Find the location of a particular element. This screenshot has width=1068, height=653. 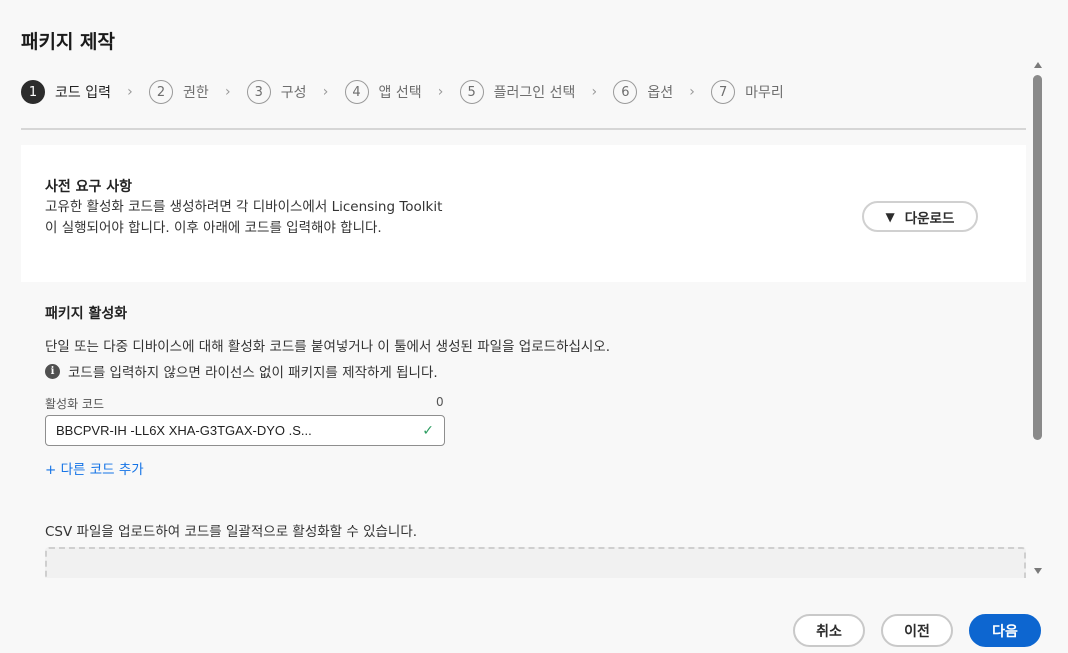

scroll-down-arrow-icon is located at coordinates (1038, 571).